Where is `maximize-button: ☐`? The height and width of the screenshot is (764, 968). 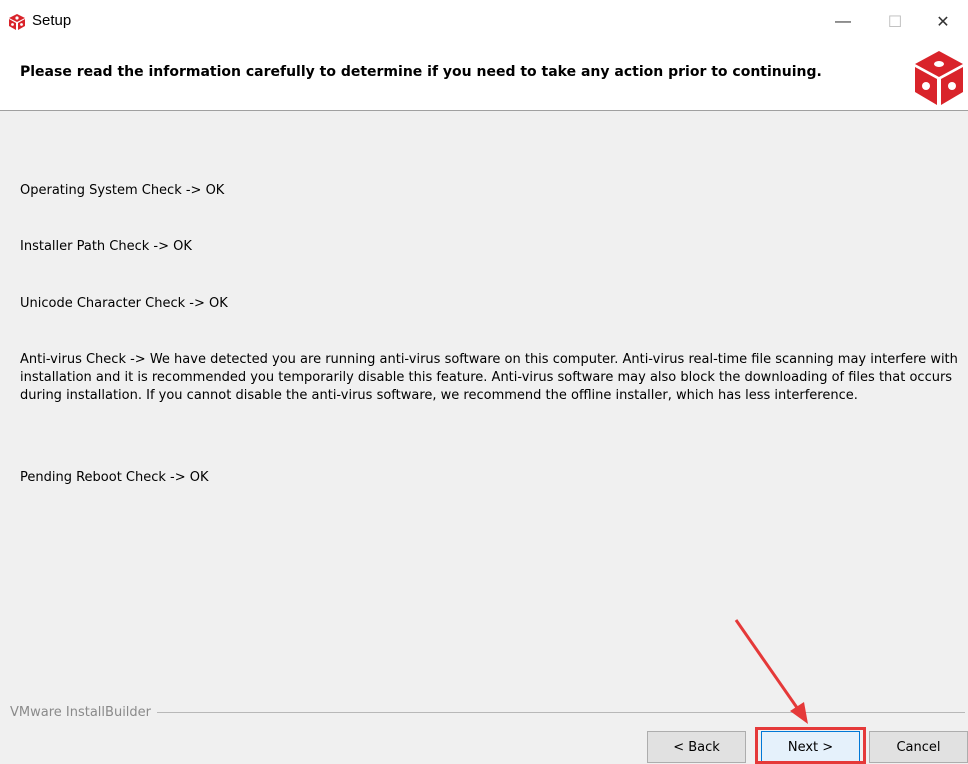 maximize-button: ☐ is located at coordinates (895, 22).